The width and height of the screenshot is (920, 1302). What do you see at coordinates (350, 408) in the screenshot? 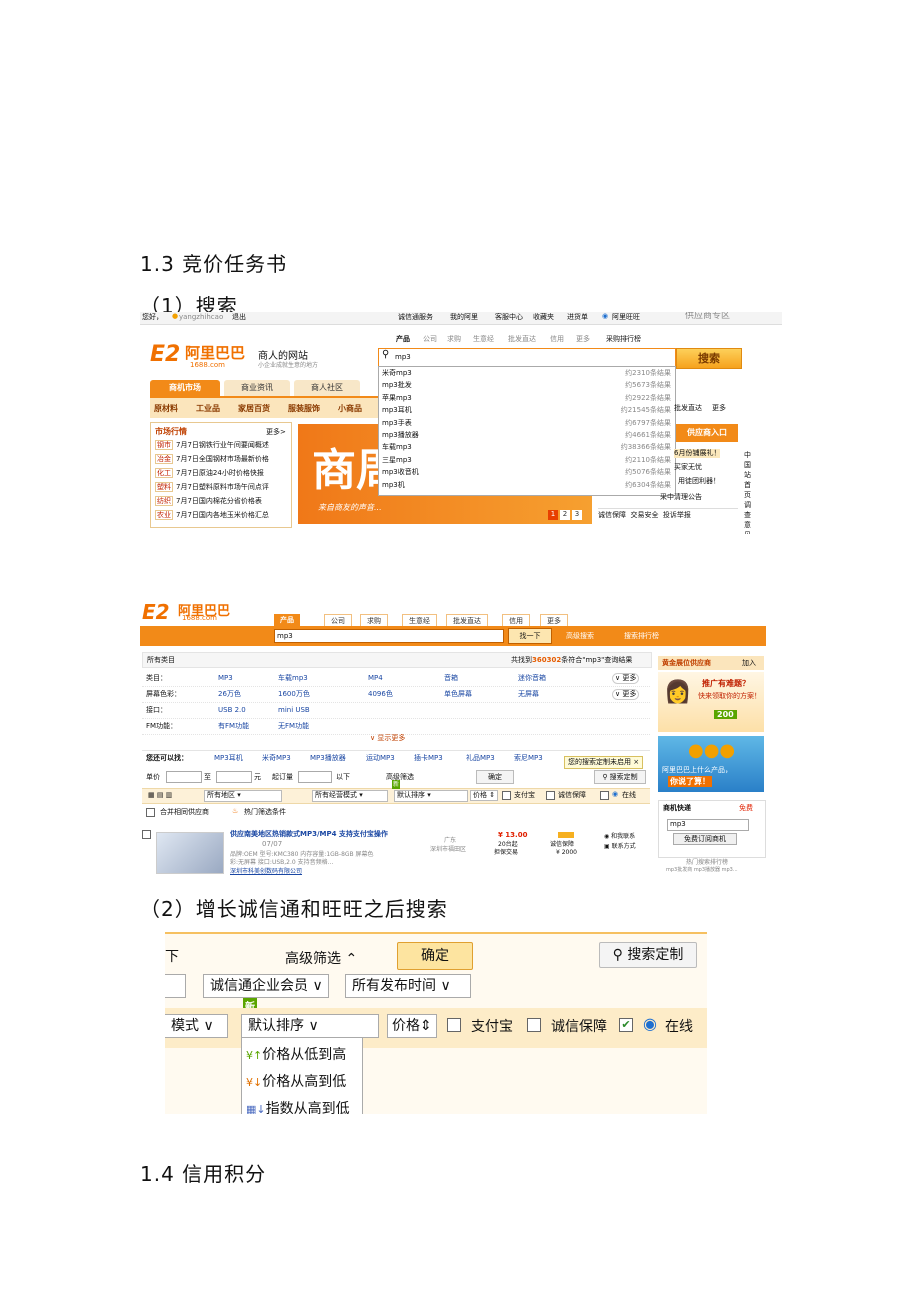
I see `cat-small: 小商品` at bounding box center [350, 408].